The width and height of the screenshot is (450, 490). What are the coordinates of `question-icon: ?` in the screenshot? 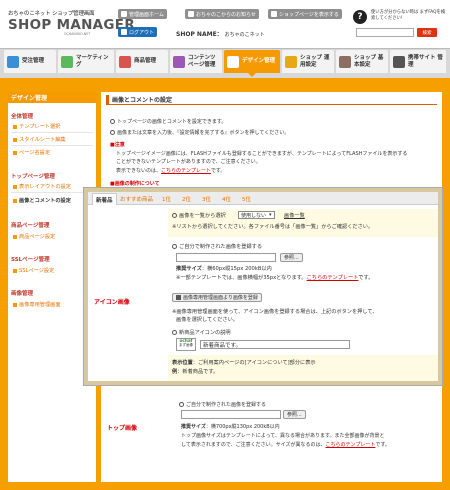 It's located at (360, 17).